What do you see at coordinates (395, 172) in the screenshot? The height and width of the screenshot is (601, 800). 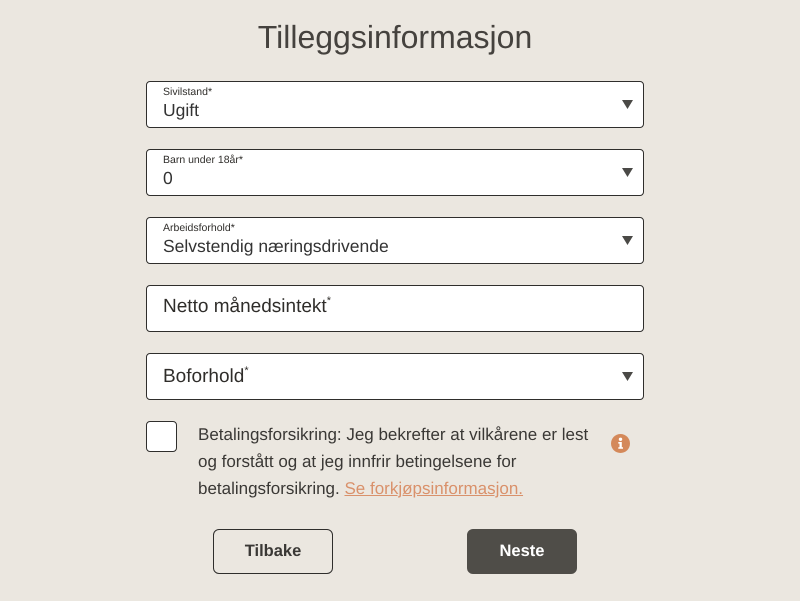 I see `dropdown-field: Barn under 18år* 0` at bounding box center [395, 172].